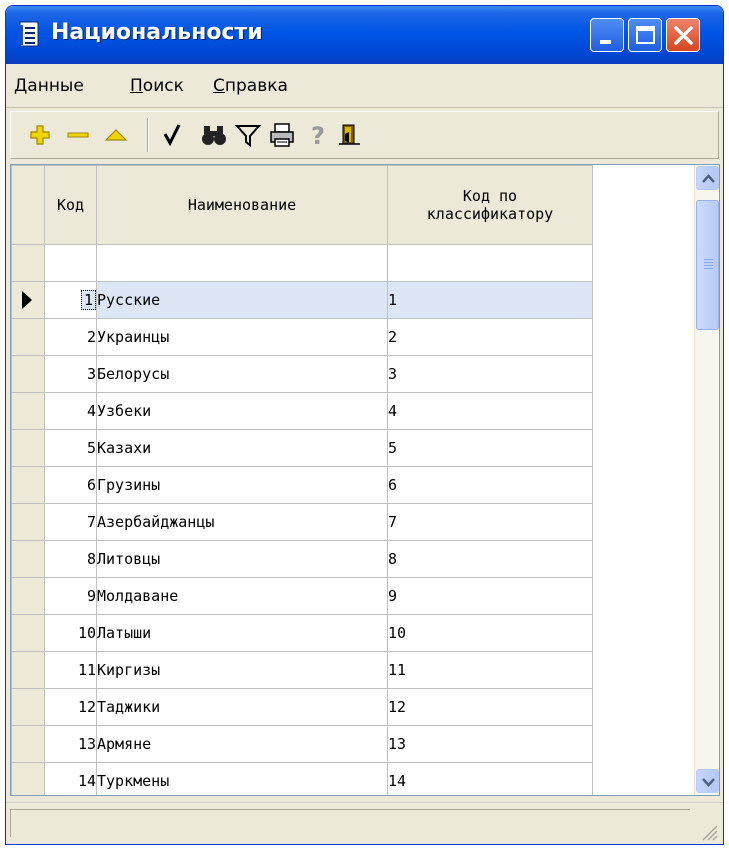  What do you see at coordinates (70, 633) in the screenshot?
I see `cell-code: 10` at bounding box center [70, 633].